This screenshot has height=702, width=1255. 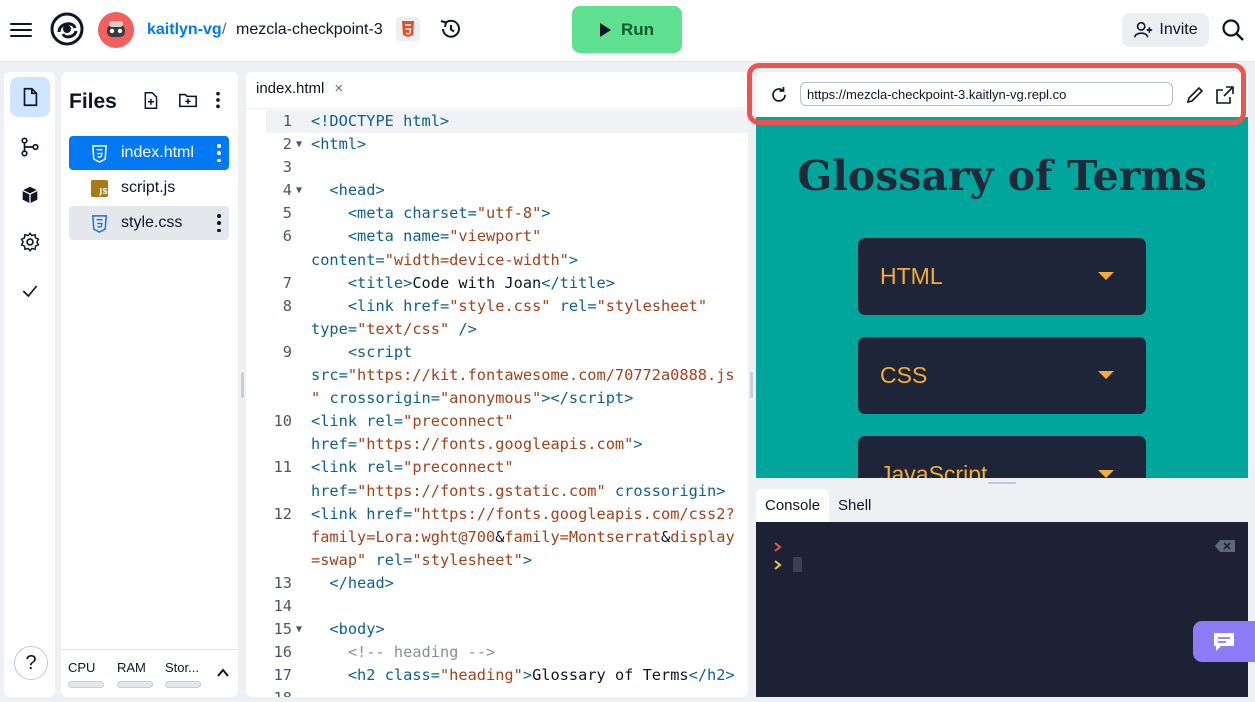 I want to click on ram-meter, so click(x=135, y=684).